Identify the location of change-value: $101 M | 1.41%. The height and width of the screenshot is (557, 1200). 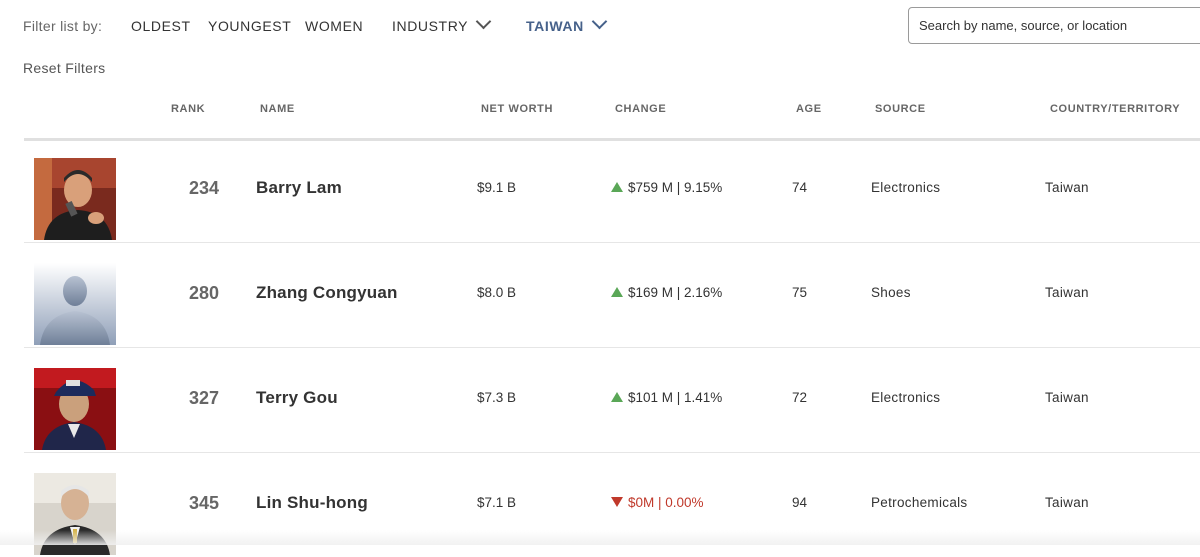
(675, 397).